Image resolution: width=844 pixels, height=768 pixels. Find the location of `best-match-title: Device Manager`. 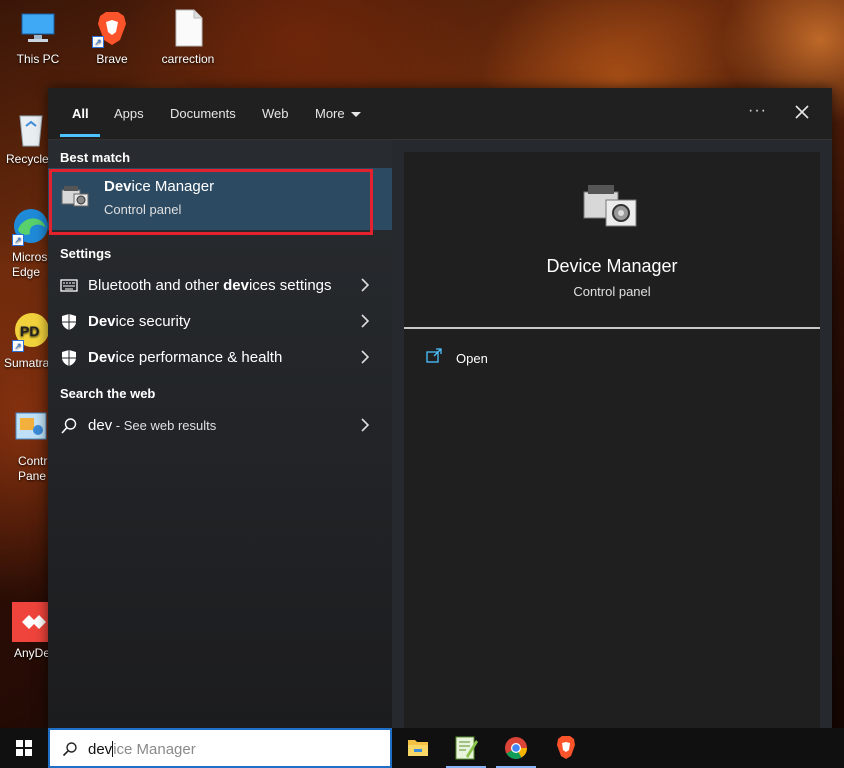

best-match-title: Device Manager is located at coordinates (159, 186).